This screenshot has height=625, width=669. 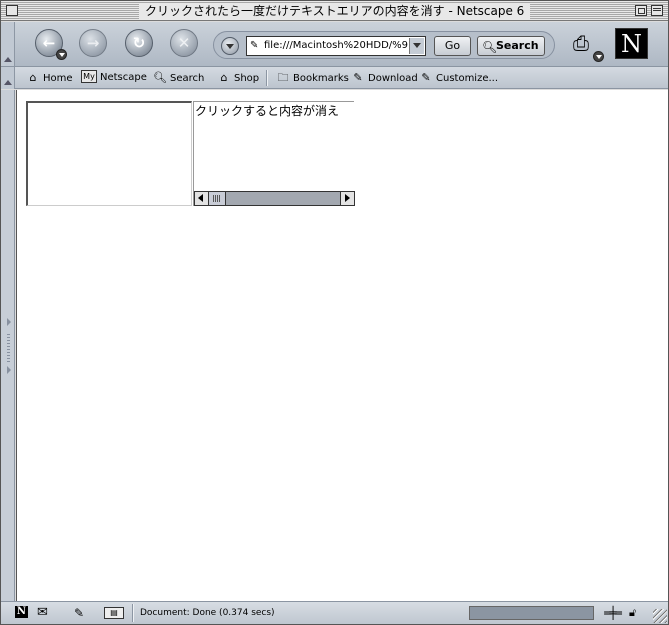 I want to click on url-dropdown-button, so click(x=416, y=46).